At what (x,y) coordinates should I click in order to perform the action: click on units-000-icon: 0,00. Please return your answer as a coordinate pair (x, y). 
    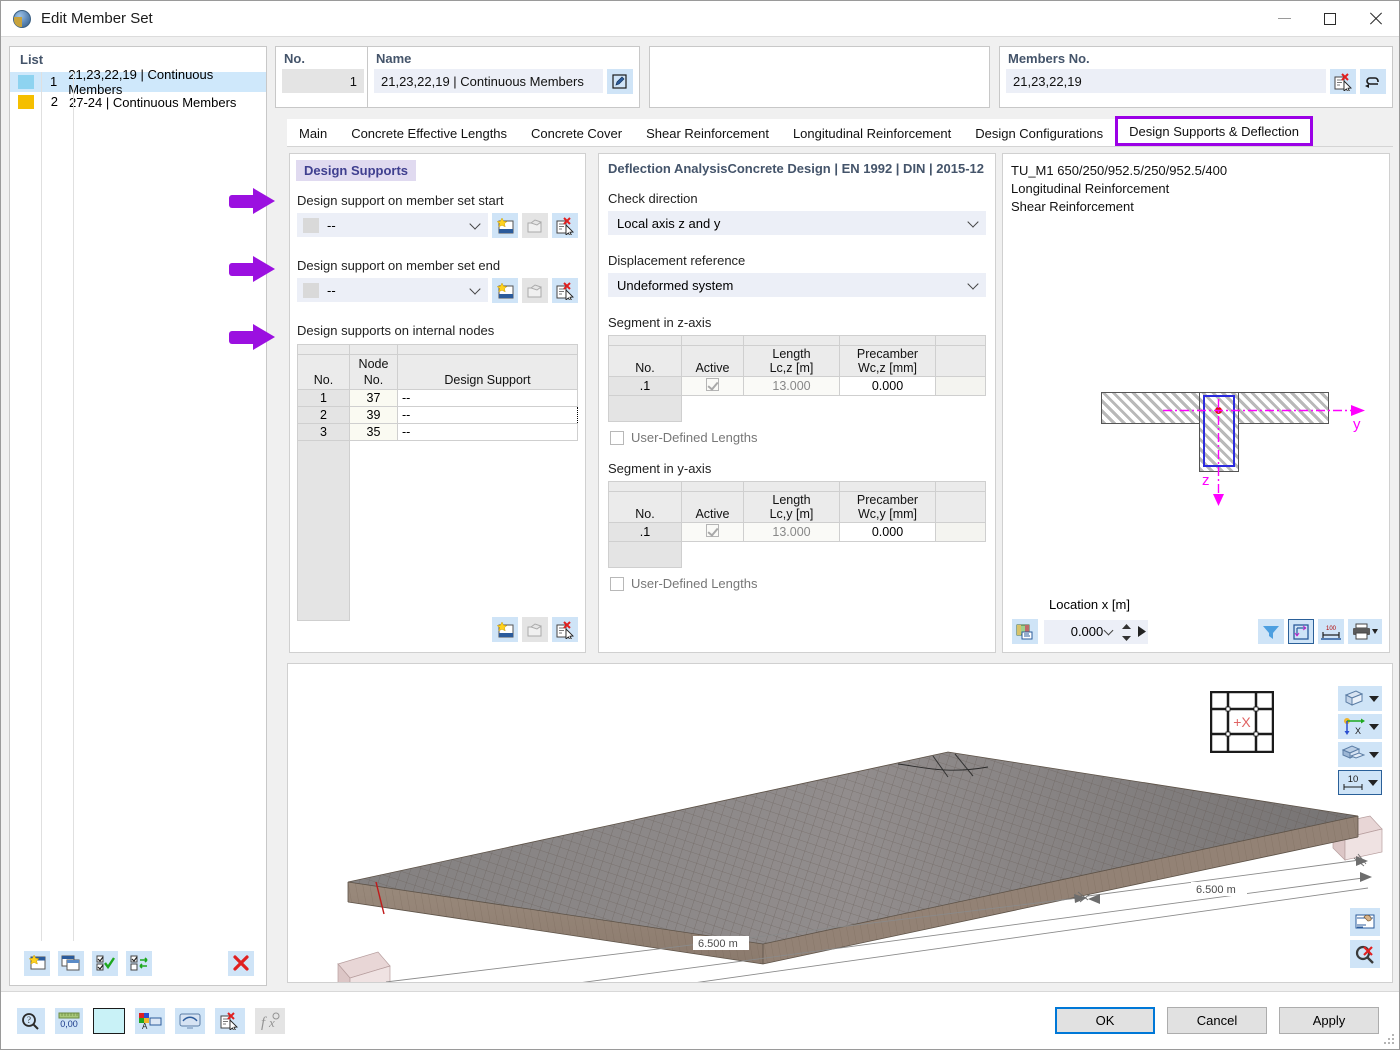
    Looking at the image, I should click on (69, 1020).